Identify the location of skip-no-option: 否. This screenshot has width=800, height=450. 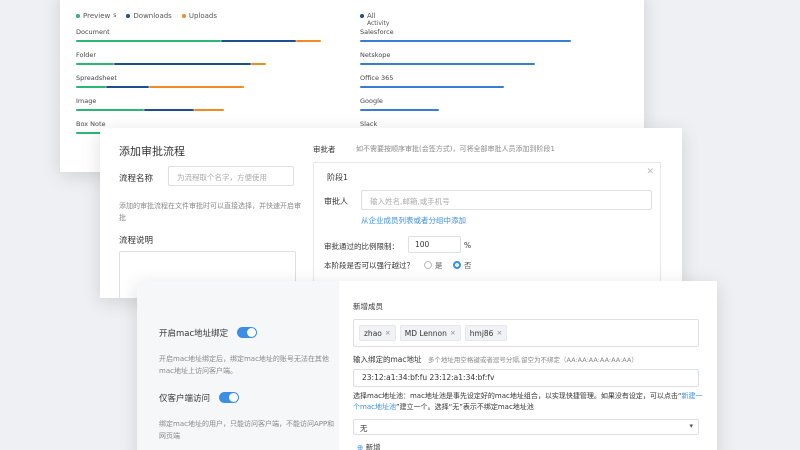
(462, 265).